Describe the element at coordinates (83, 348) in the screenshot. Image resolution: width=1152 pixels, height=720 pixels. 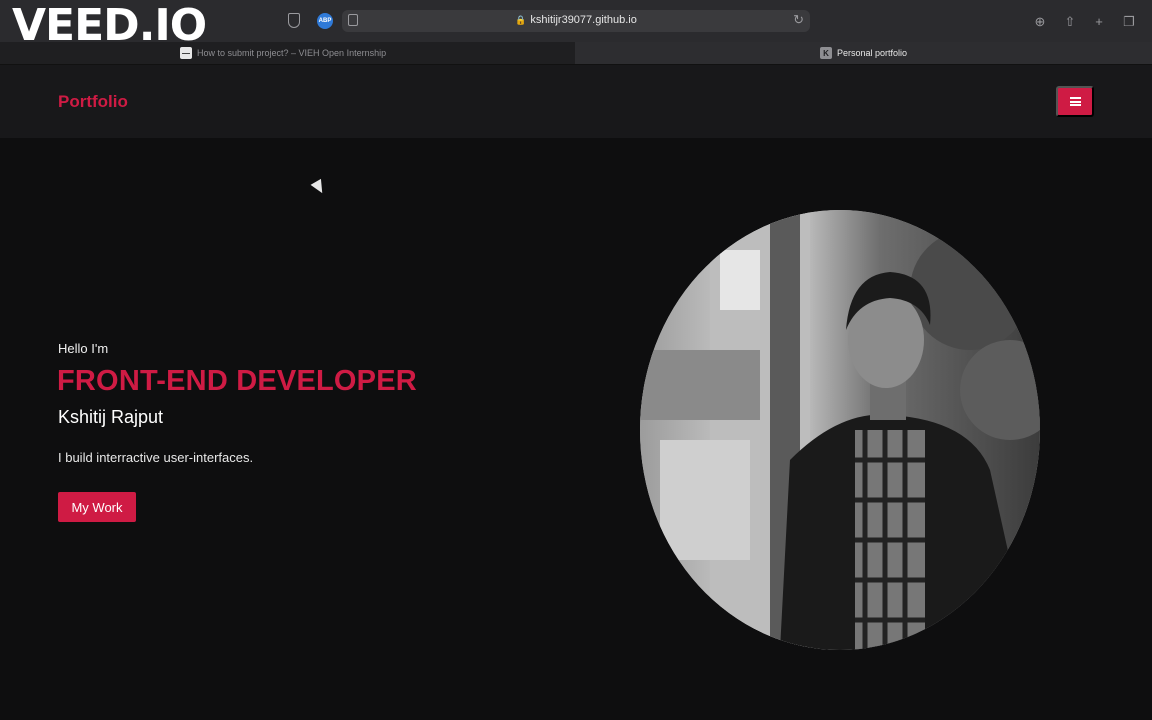
I see `greeting-text: Hello I'm` at that location.